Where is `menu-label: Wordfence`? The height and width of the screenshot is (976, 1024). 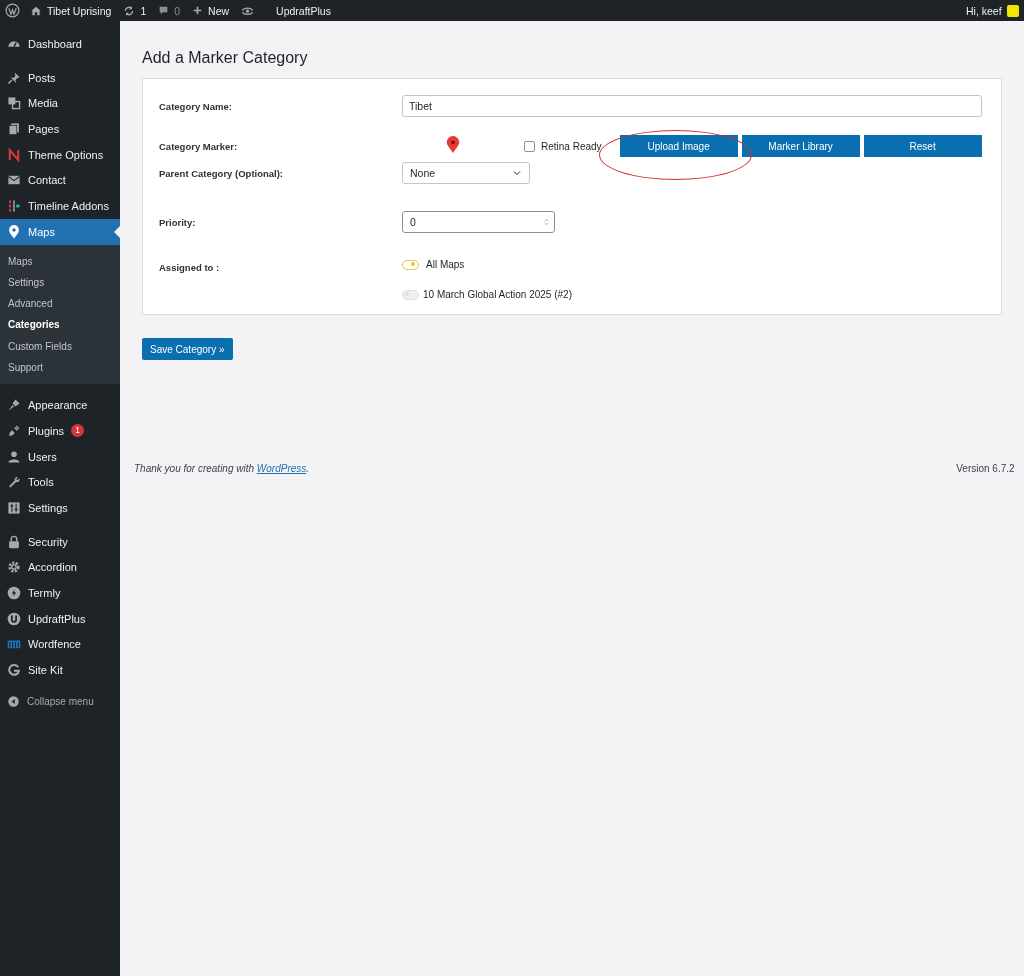
menu-label: Wordfence is located at coordinates (54, 644).